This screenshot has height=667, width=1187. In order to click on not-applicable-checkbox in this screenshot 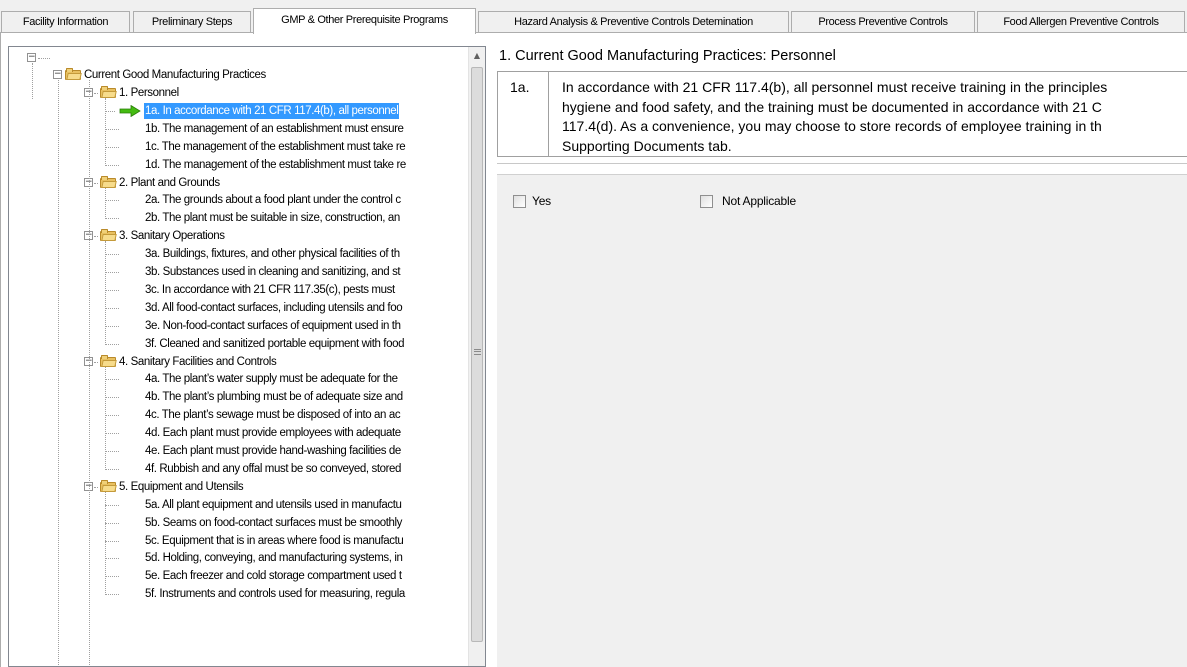, I will do `click(706, 201)`.